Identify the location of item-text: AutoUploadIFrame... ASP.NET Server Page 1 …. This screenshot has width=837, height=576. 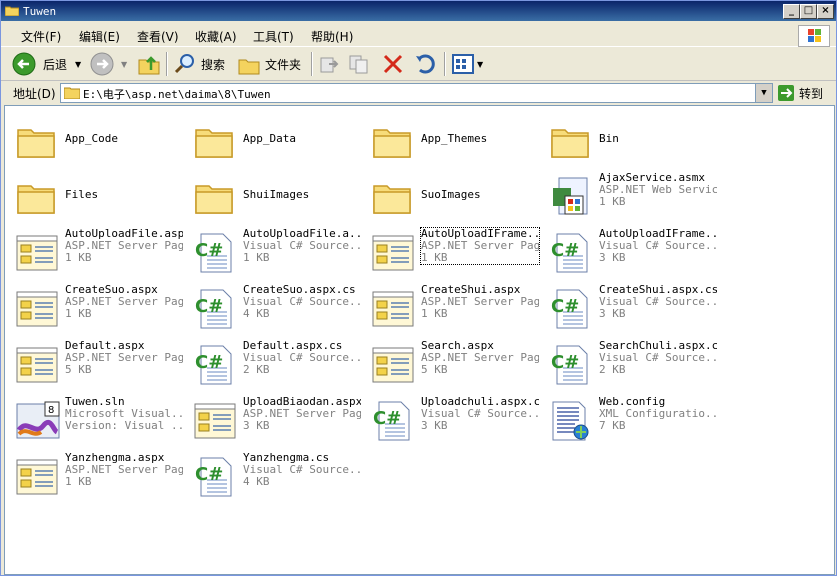
(480, 246).